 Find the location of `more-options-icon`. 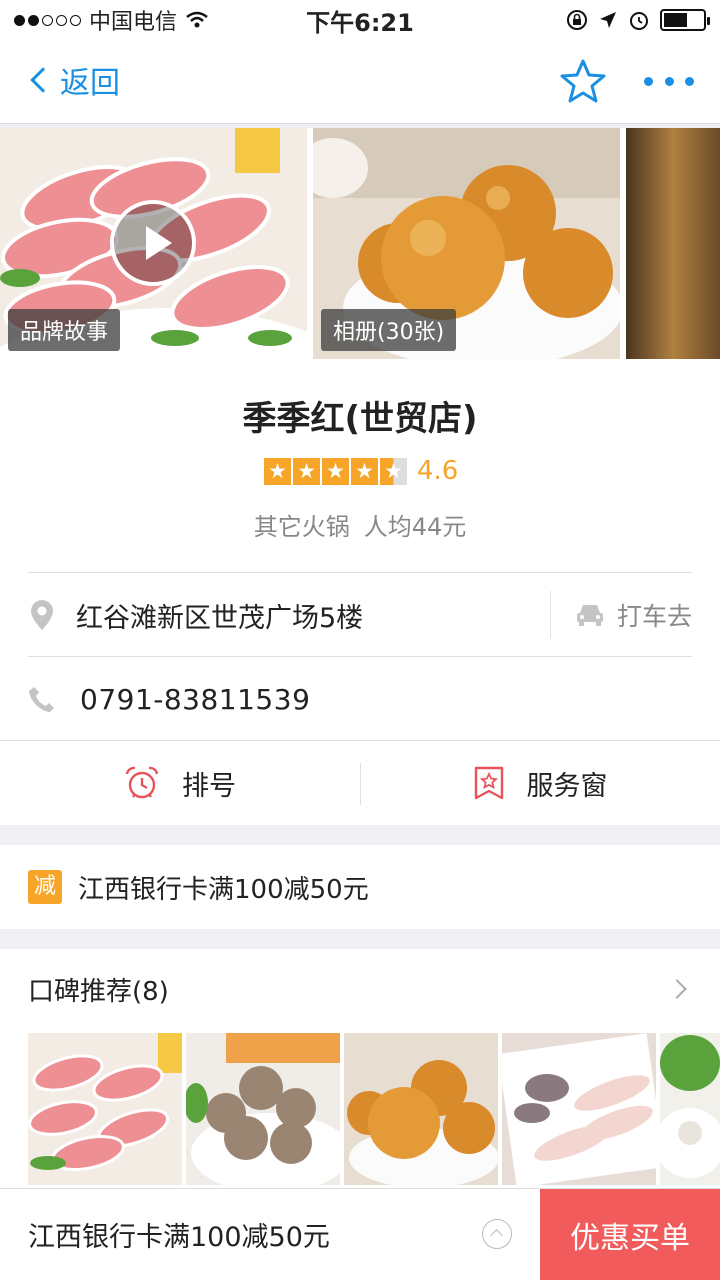

more-options-icon is located at coordinates (669, 81).